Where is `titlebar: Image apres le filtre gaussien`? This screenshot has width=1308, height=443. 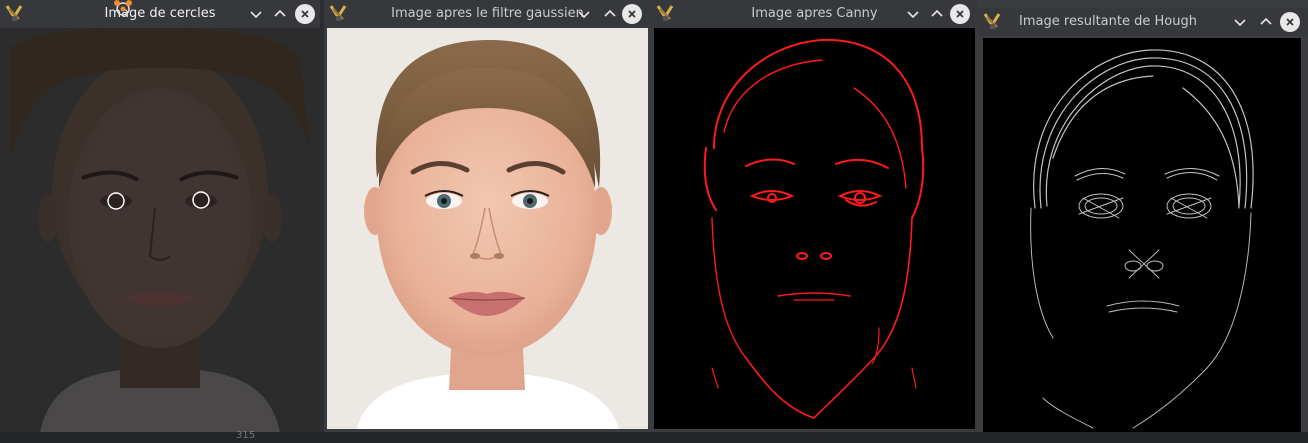 titlebar: Image apres le filtre gaussien is located at coordinates (487, 14).